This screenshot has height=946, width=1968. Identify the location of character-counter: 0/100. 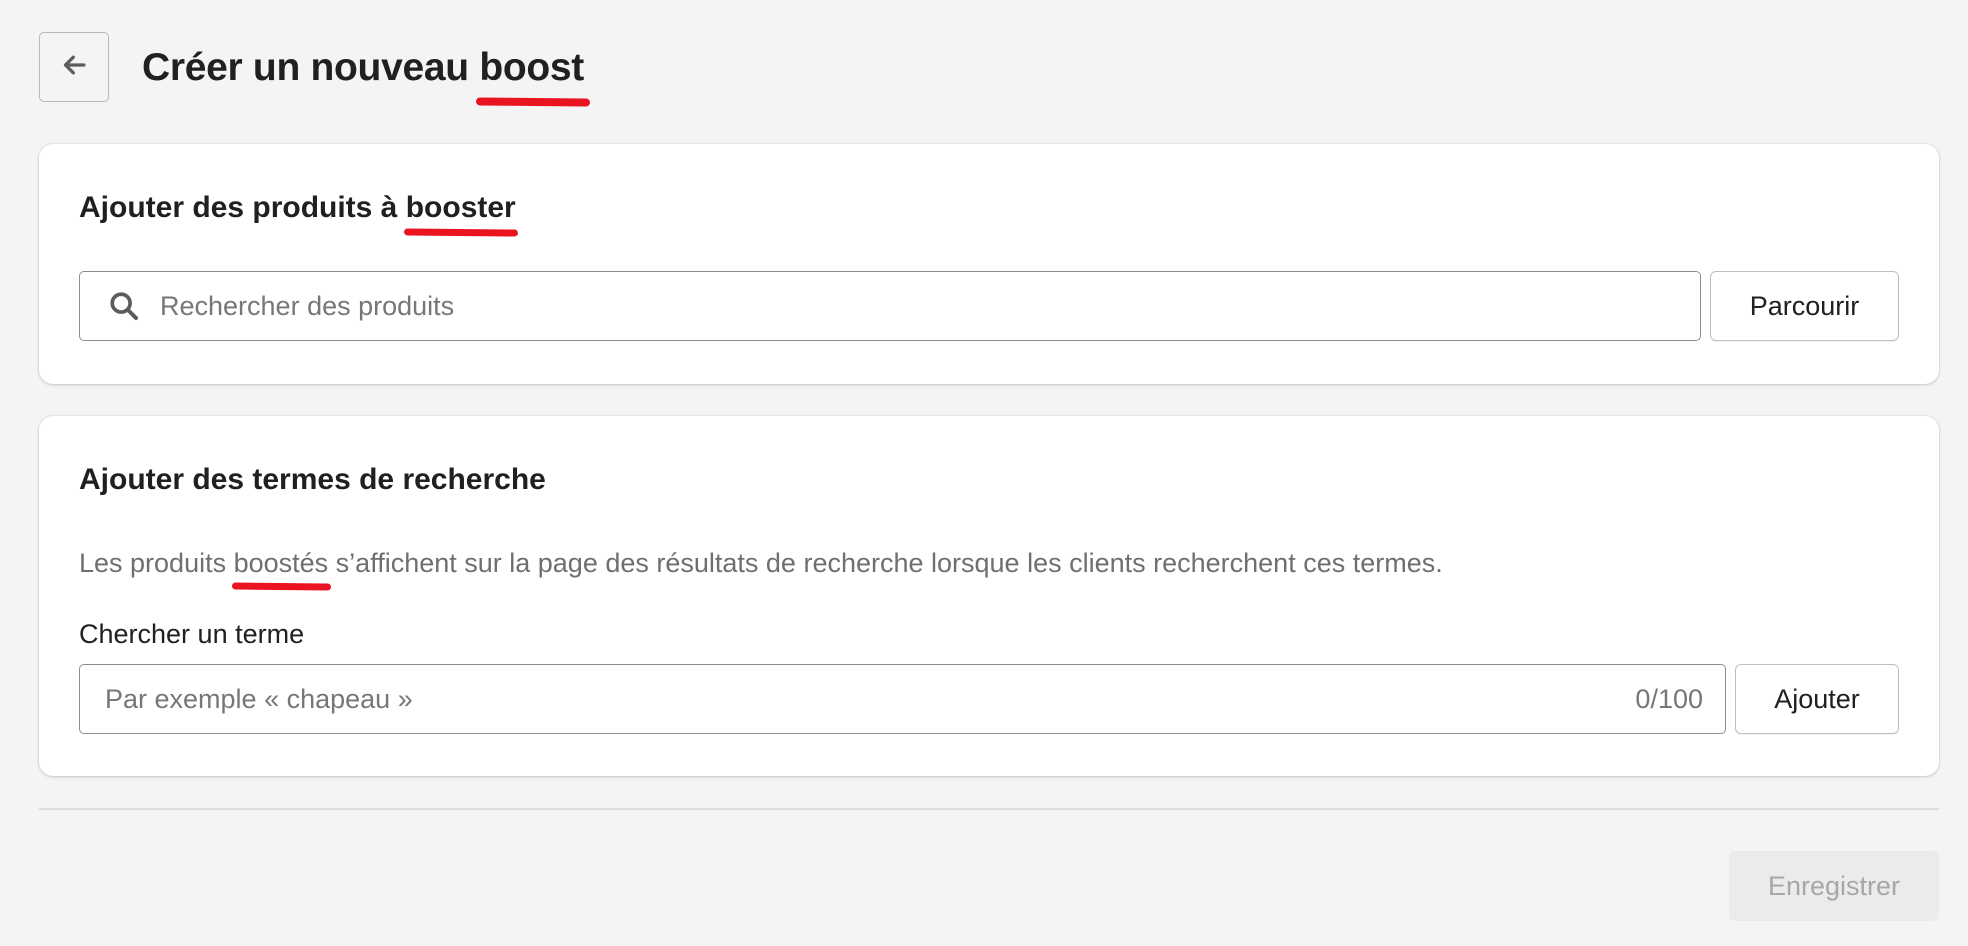
(1669, 698).